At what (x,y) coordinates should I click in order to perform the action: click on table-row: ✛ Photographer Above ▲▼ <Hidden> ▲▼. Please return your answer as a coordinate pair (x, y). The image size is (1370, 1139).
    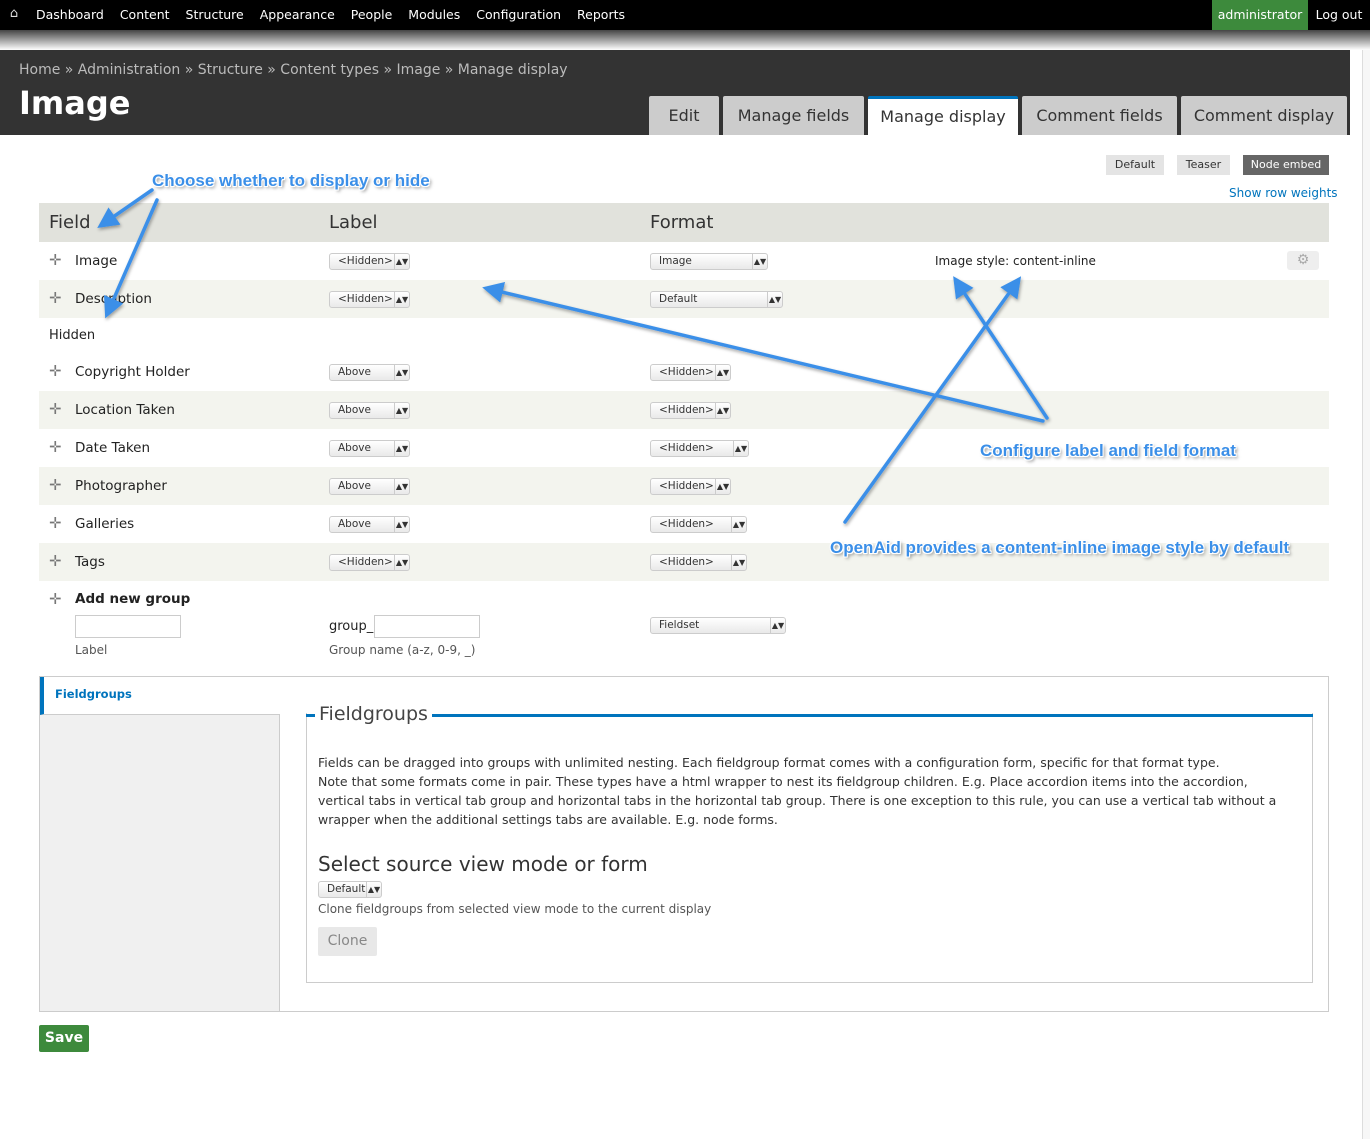
    Looking at the image, I should click on (684, 486).